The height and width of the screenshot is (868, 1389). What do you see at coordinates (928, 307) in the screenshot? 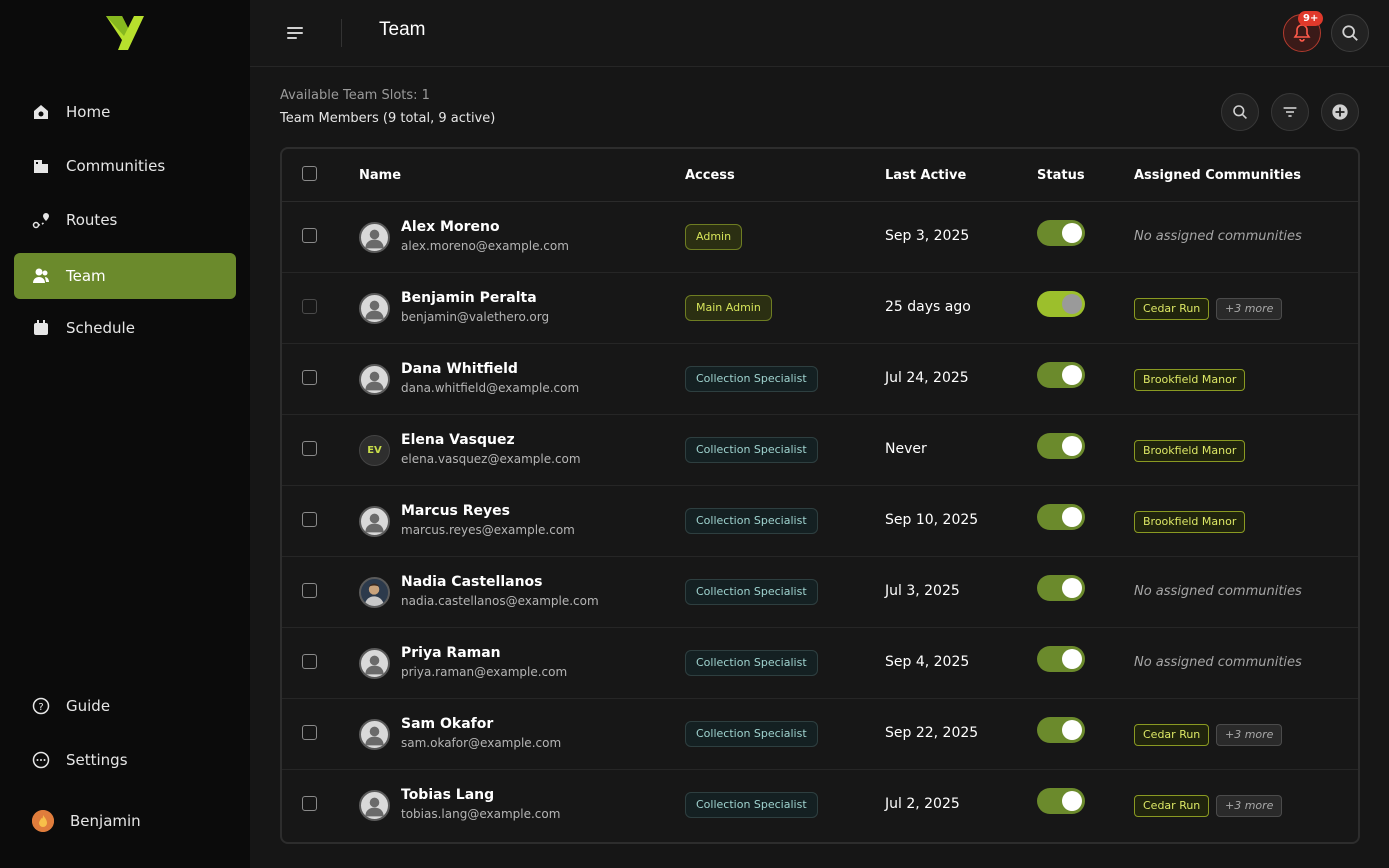
I see `last-active: 25 days ago` at bounding box center [928, 307].